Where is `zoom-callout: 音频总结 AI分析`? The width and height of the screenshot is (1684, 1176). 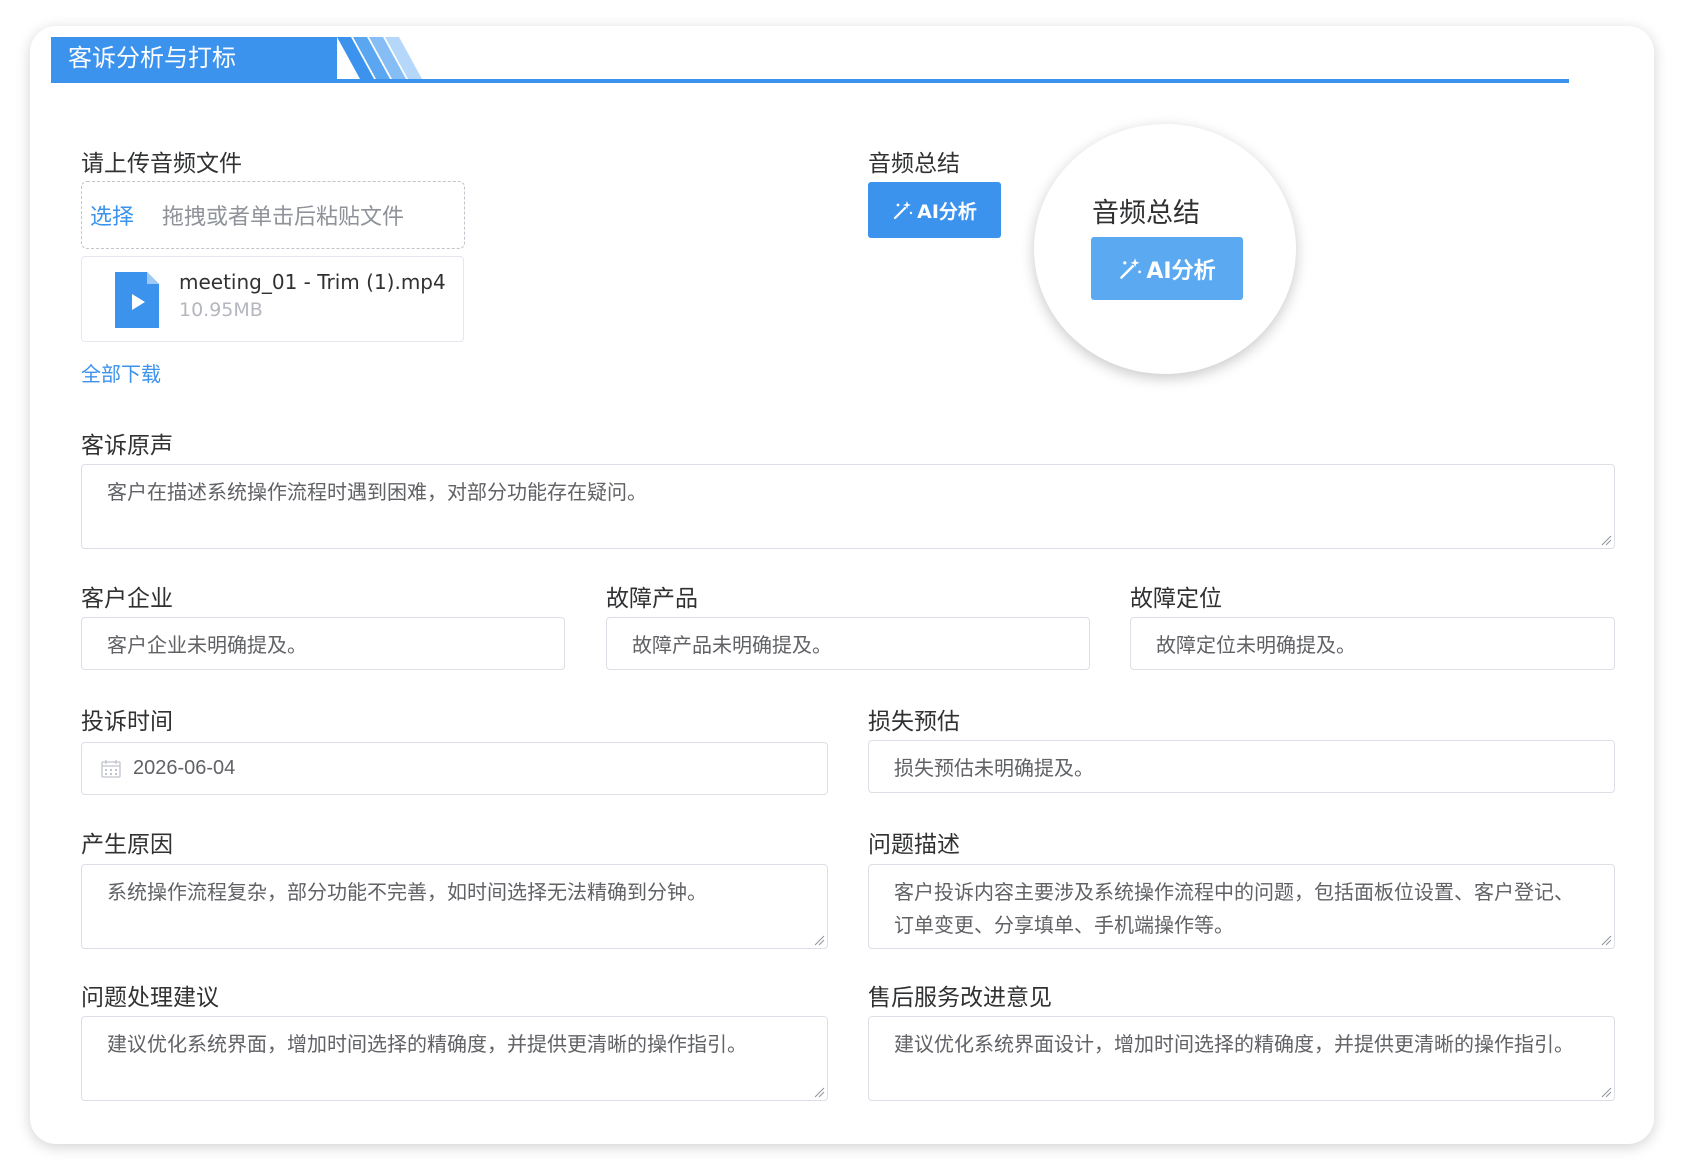 zoom-callout: 音频总结 AI分析 is located at coordinates (1165, 249).